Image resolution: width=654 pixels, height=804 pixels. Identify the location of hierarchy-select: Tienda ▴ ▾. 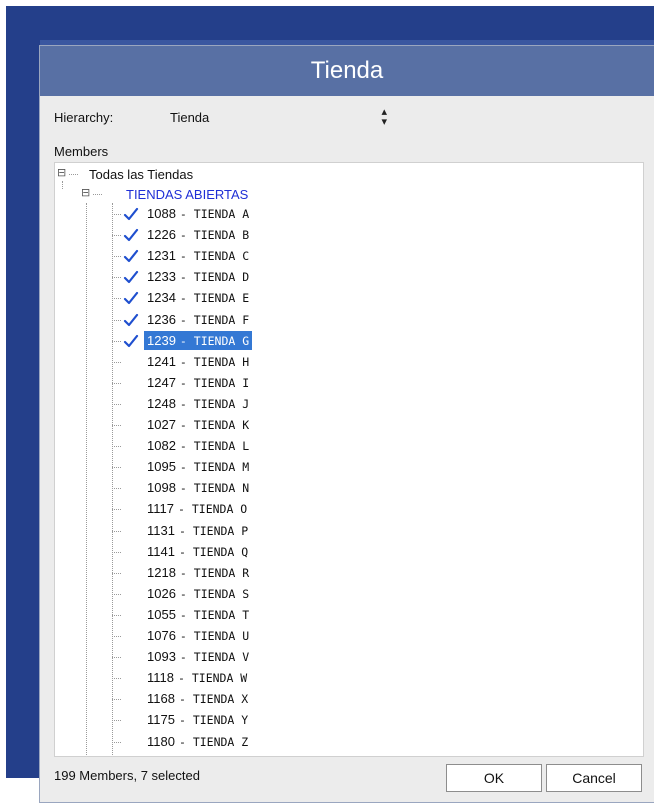
(276, 117).